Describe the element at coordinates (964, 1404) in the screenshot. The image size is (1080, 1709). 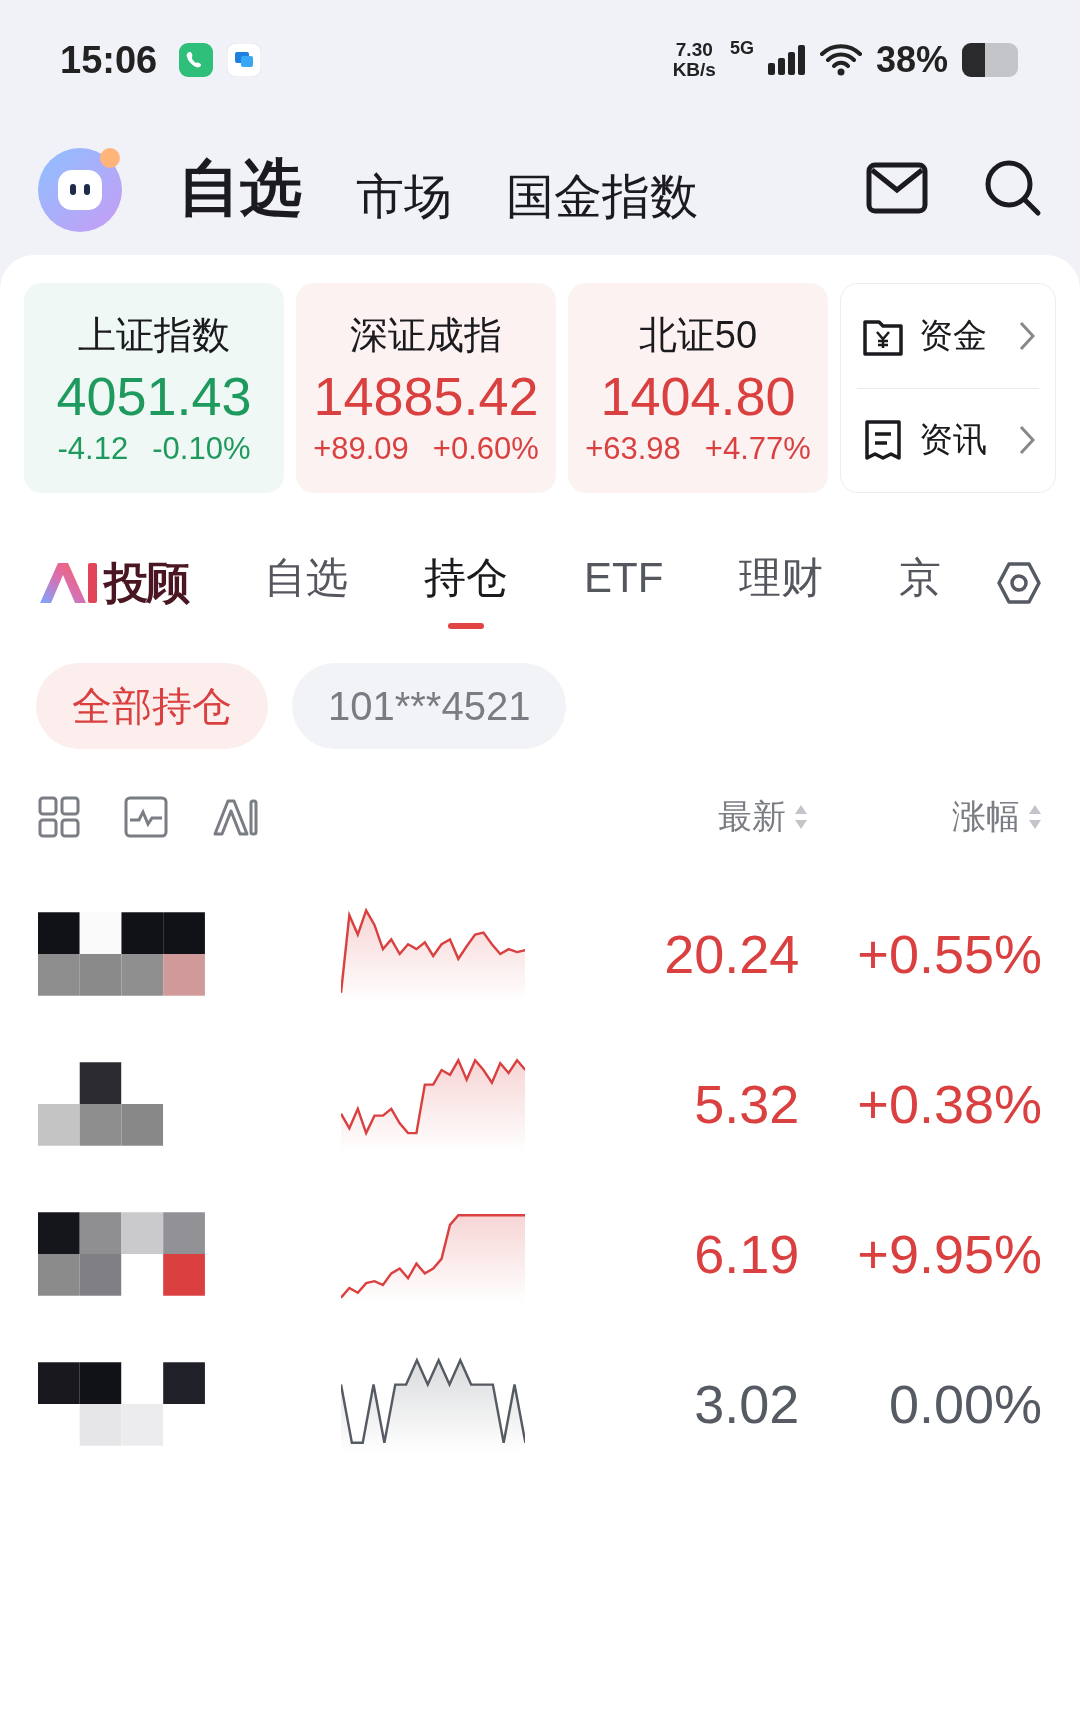
I see `price-change: 0.00%` at that location.